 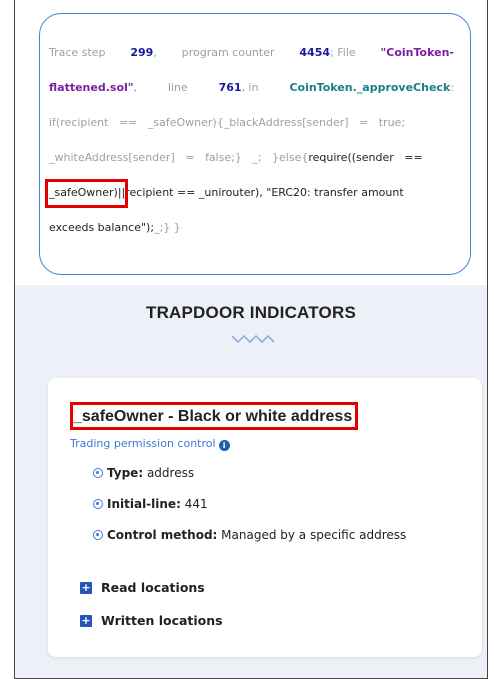 I want to click on indicator-title-highlight: _safeOwner - Black or white address, so click(x=214, y=416).